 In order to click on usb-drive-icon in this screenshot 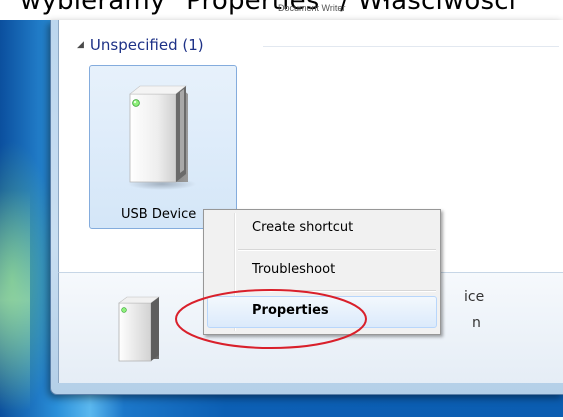, I will do `click(162, 137)`.